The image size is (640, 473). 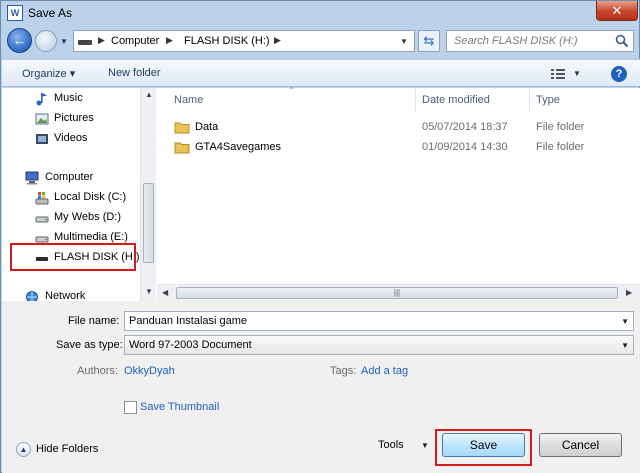 I want to click on window-title: Save As, so click(x=50, y=13).